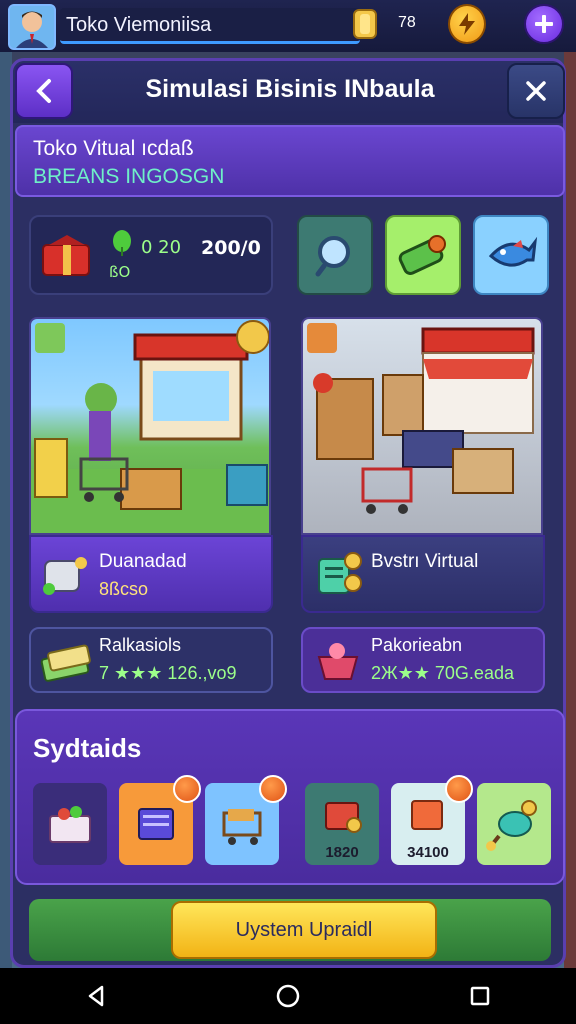  I want to click on shelf-icon, so click(70, 824).